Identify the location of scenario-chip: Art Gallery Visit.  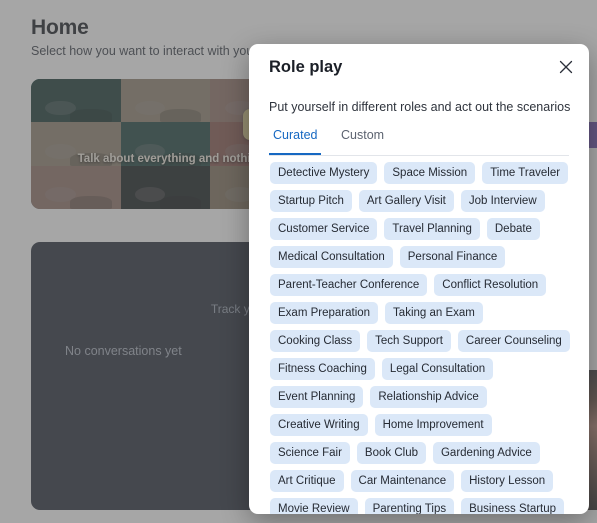
(406, 201).